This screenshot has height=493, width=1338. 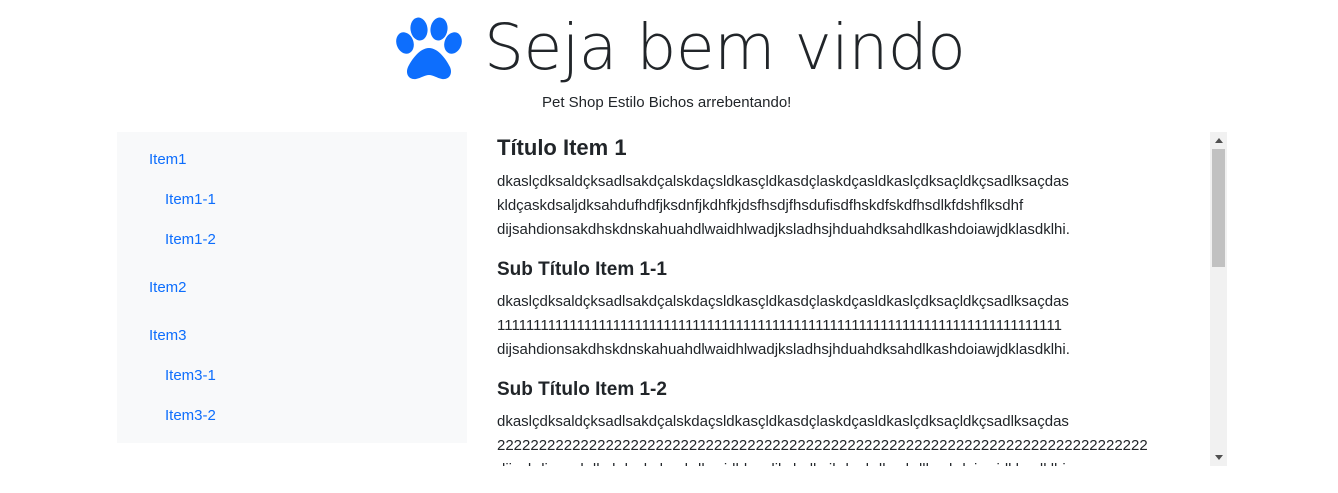 I want to click on scroll-up-button, so click(x=1218, y=140).